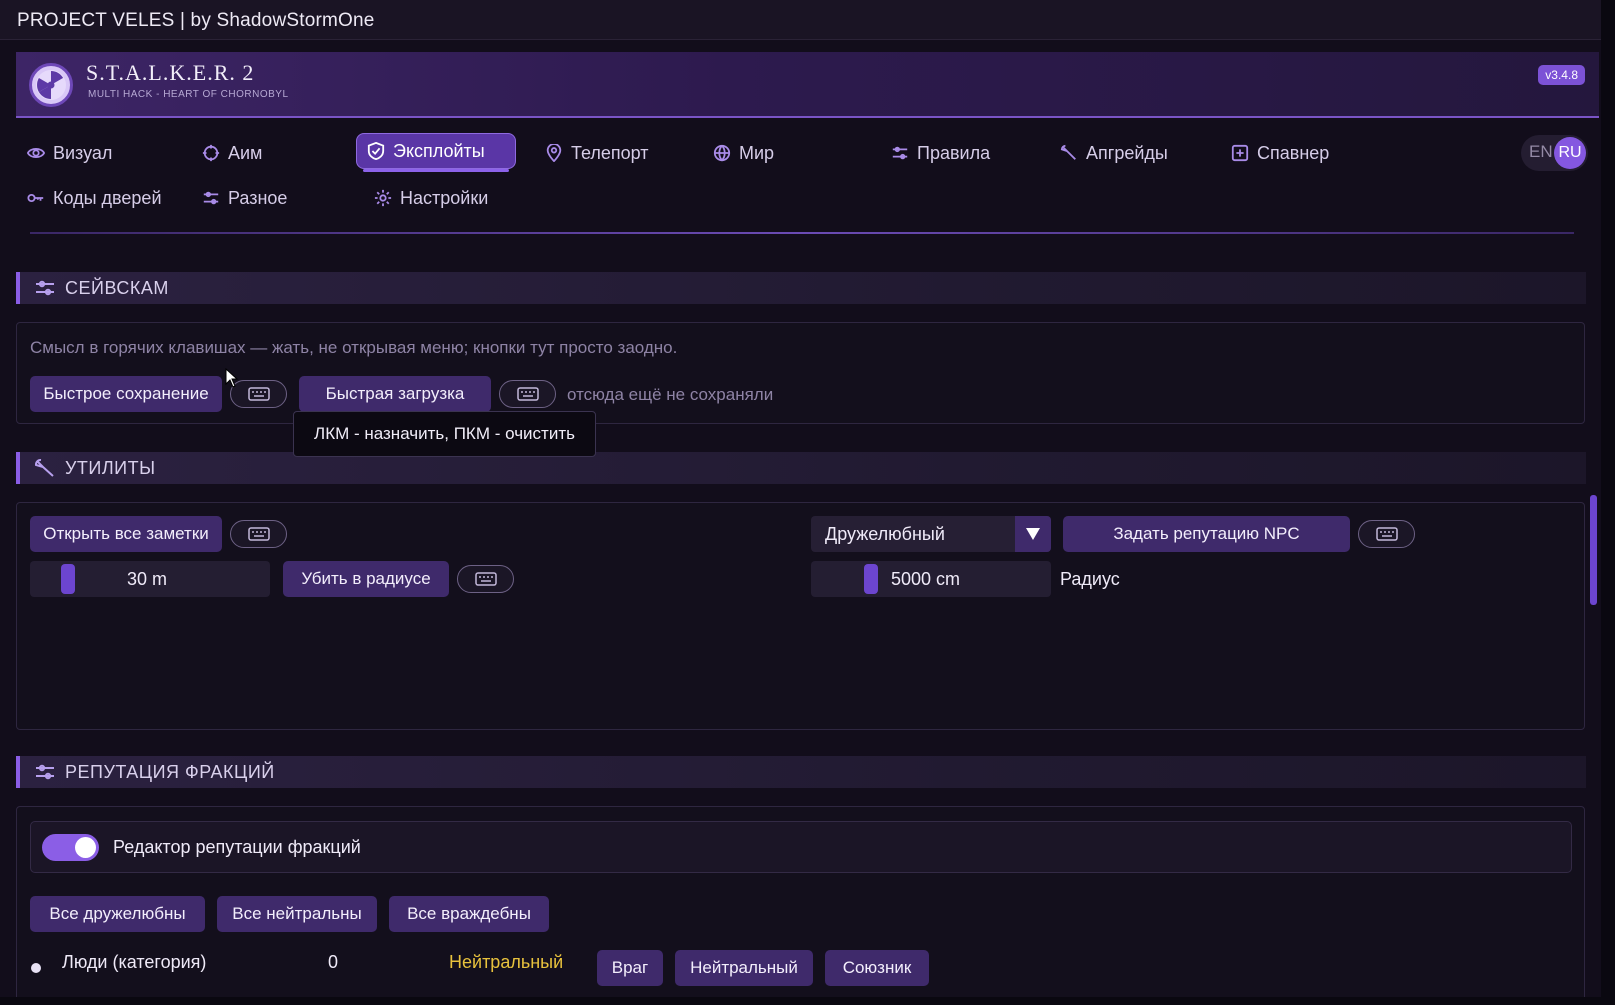  Describe the element at coordinates (117, 914) in the screenshot. I see `all-friendly-button: Все дружелюбны` at that location.